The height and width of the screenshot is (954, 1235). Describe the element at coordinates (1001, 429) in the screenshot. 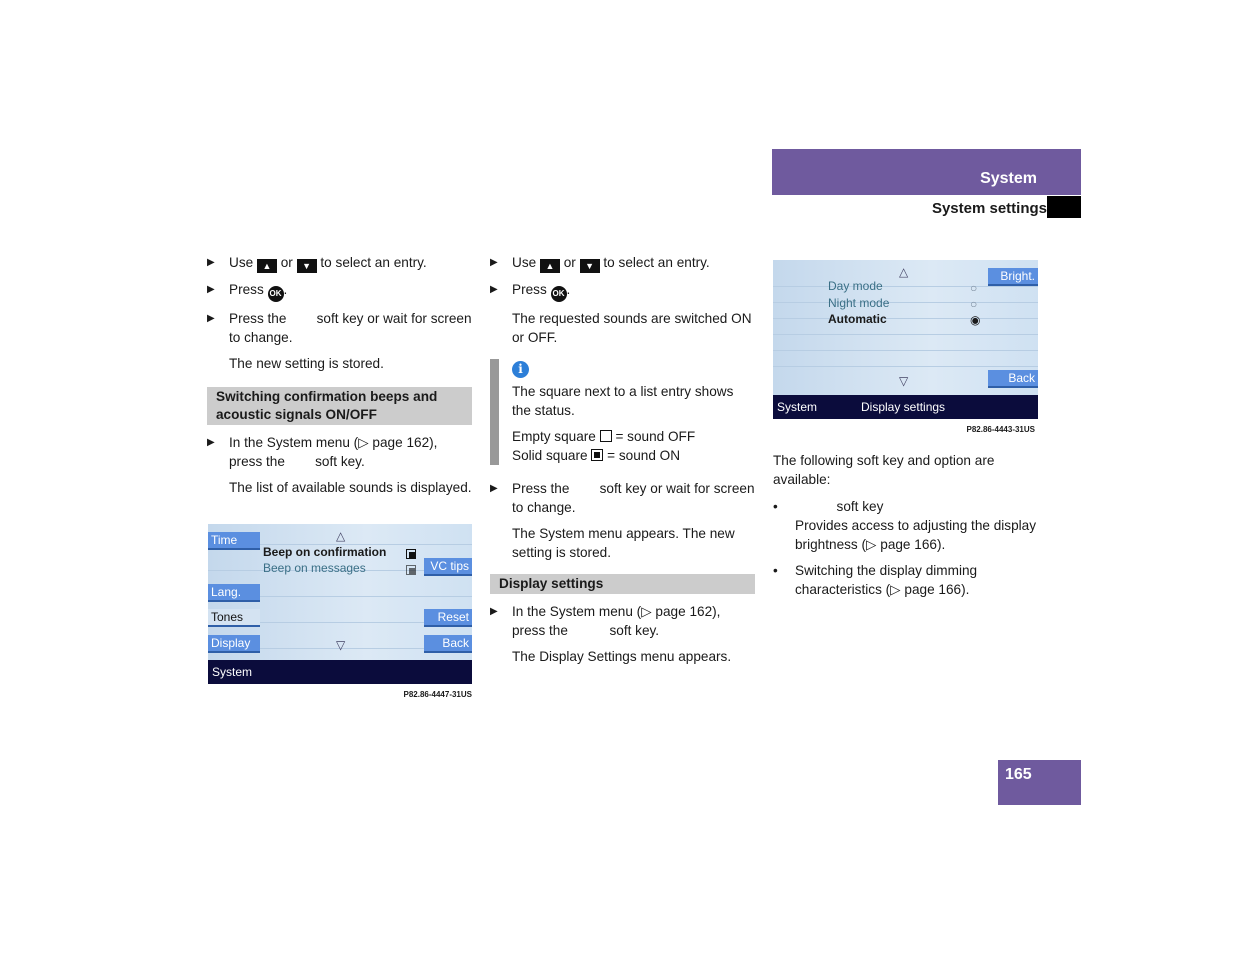

I see `figure-caption: P82.86-4443-31US` at that location.